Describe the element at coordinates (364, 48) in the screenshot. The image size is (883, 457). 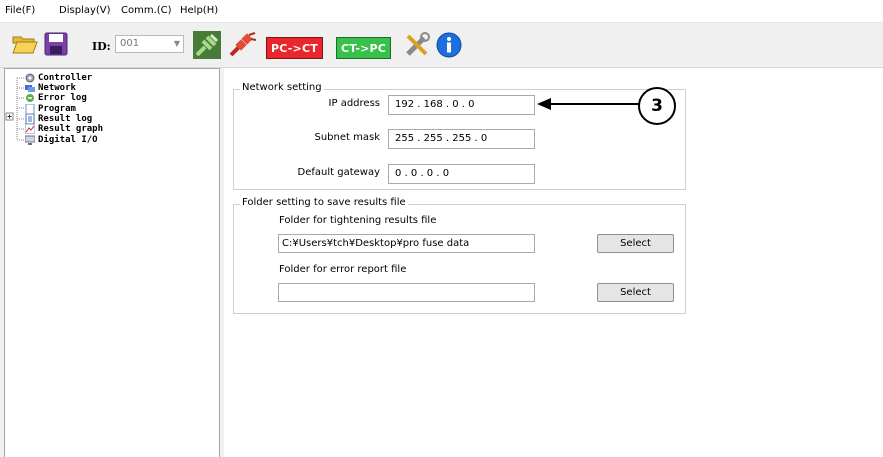
I see `ct-to-pc-button: CT->PC` at that location.